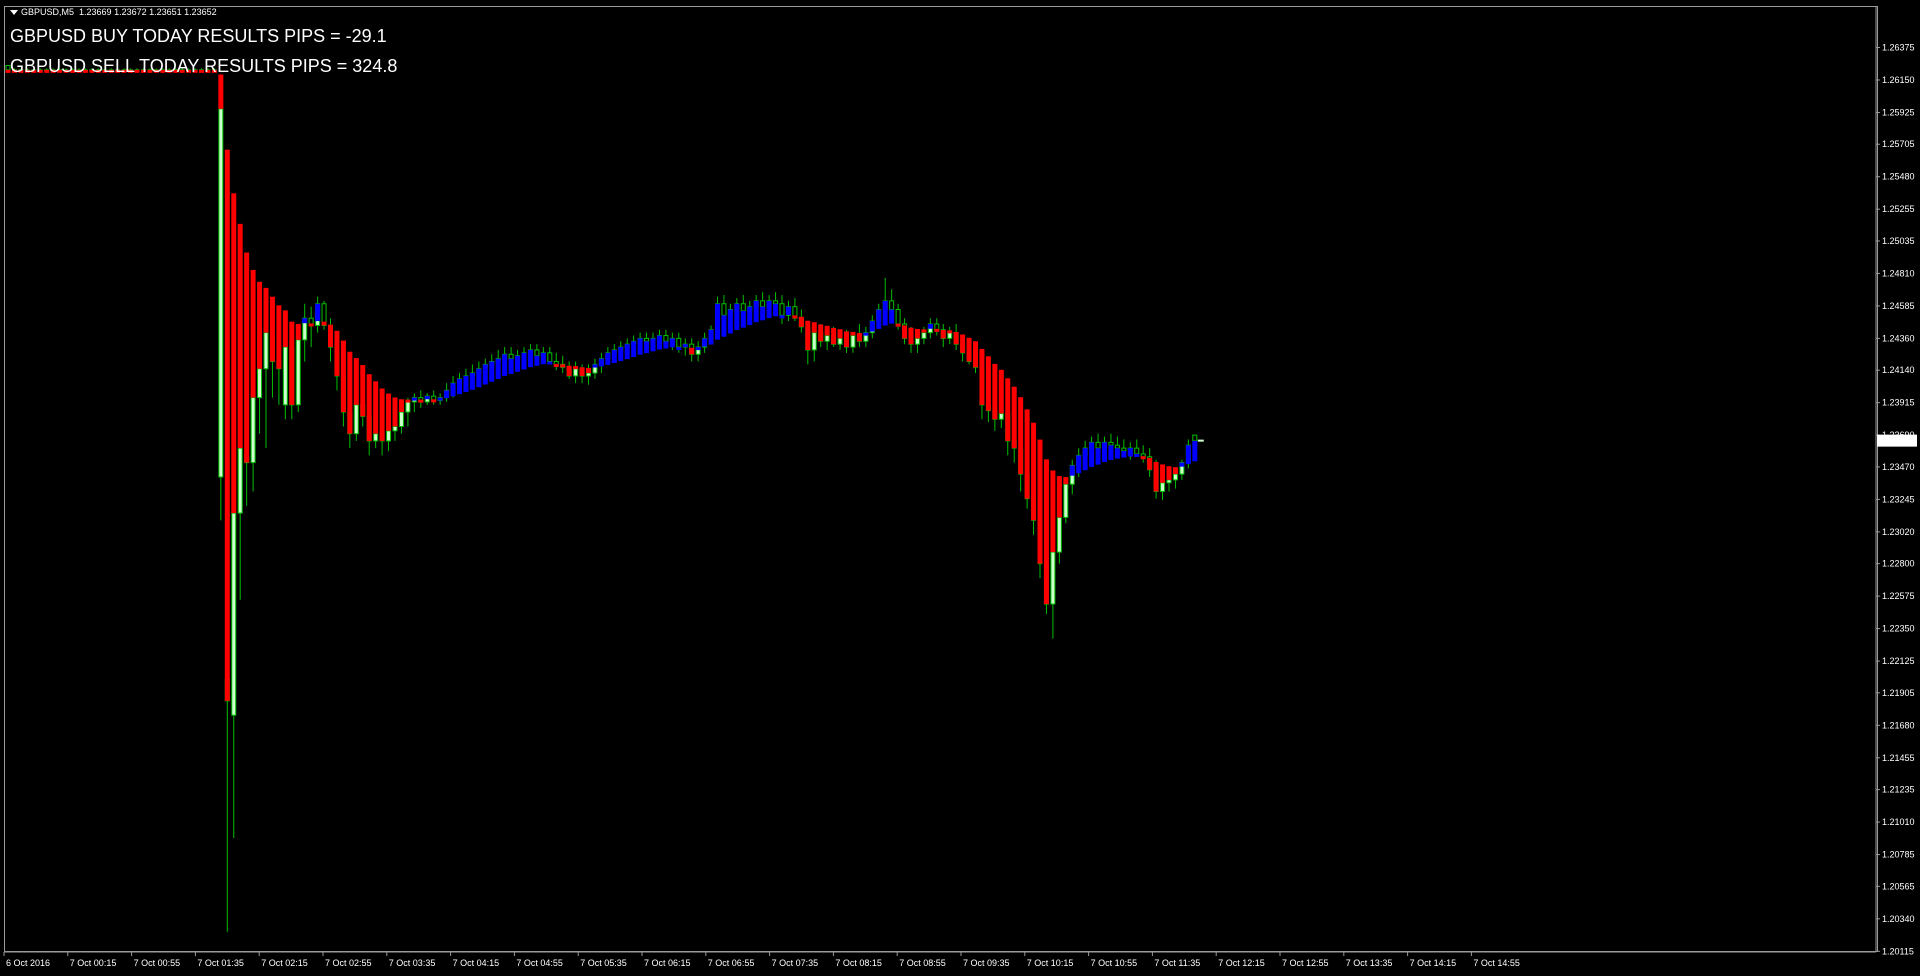  I want to click on x-tick-label: 7 Oct 03:35, so click(412, 963).